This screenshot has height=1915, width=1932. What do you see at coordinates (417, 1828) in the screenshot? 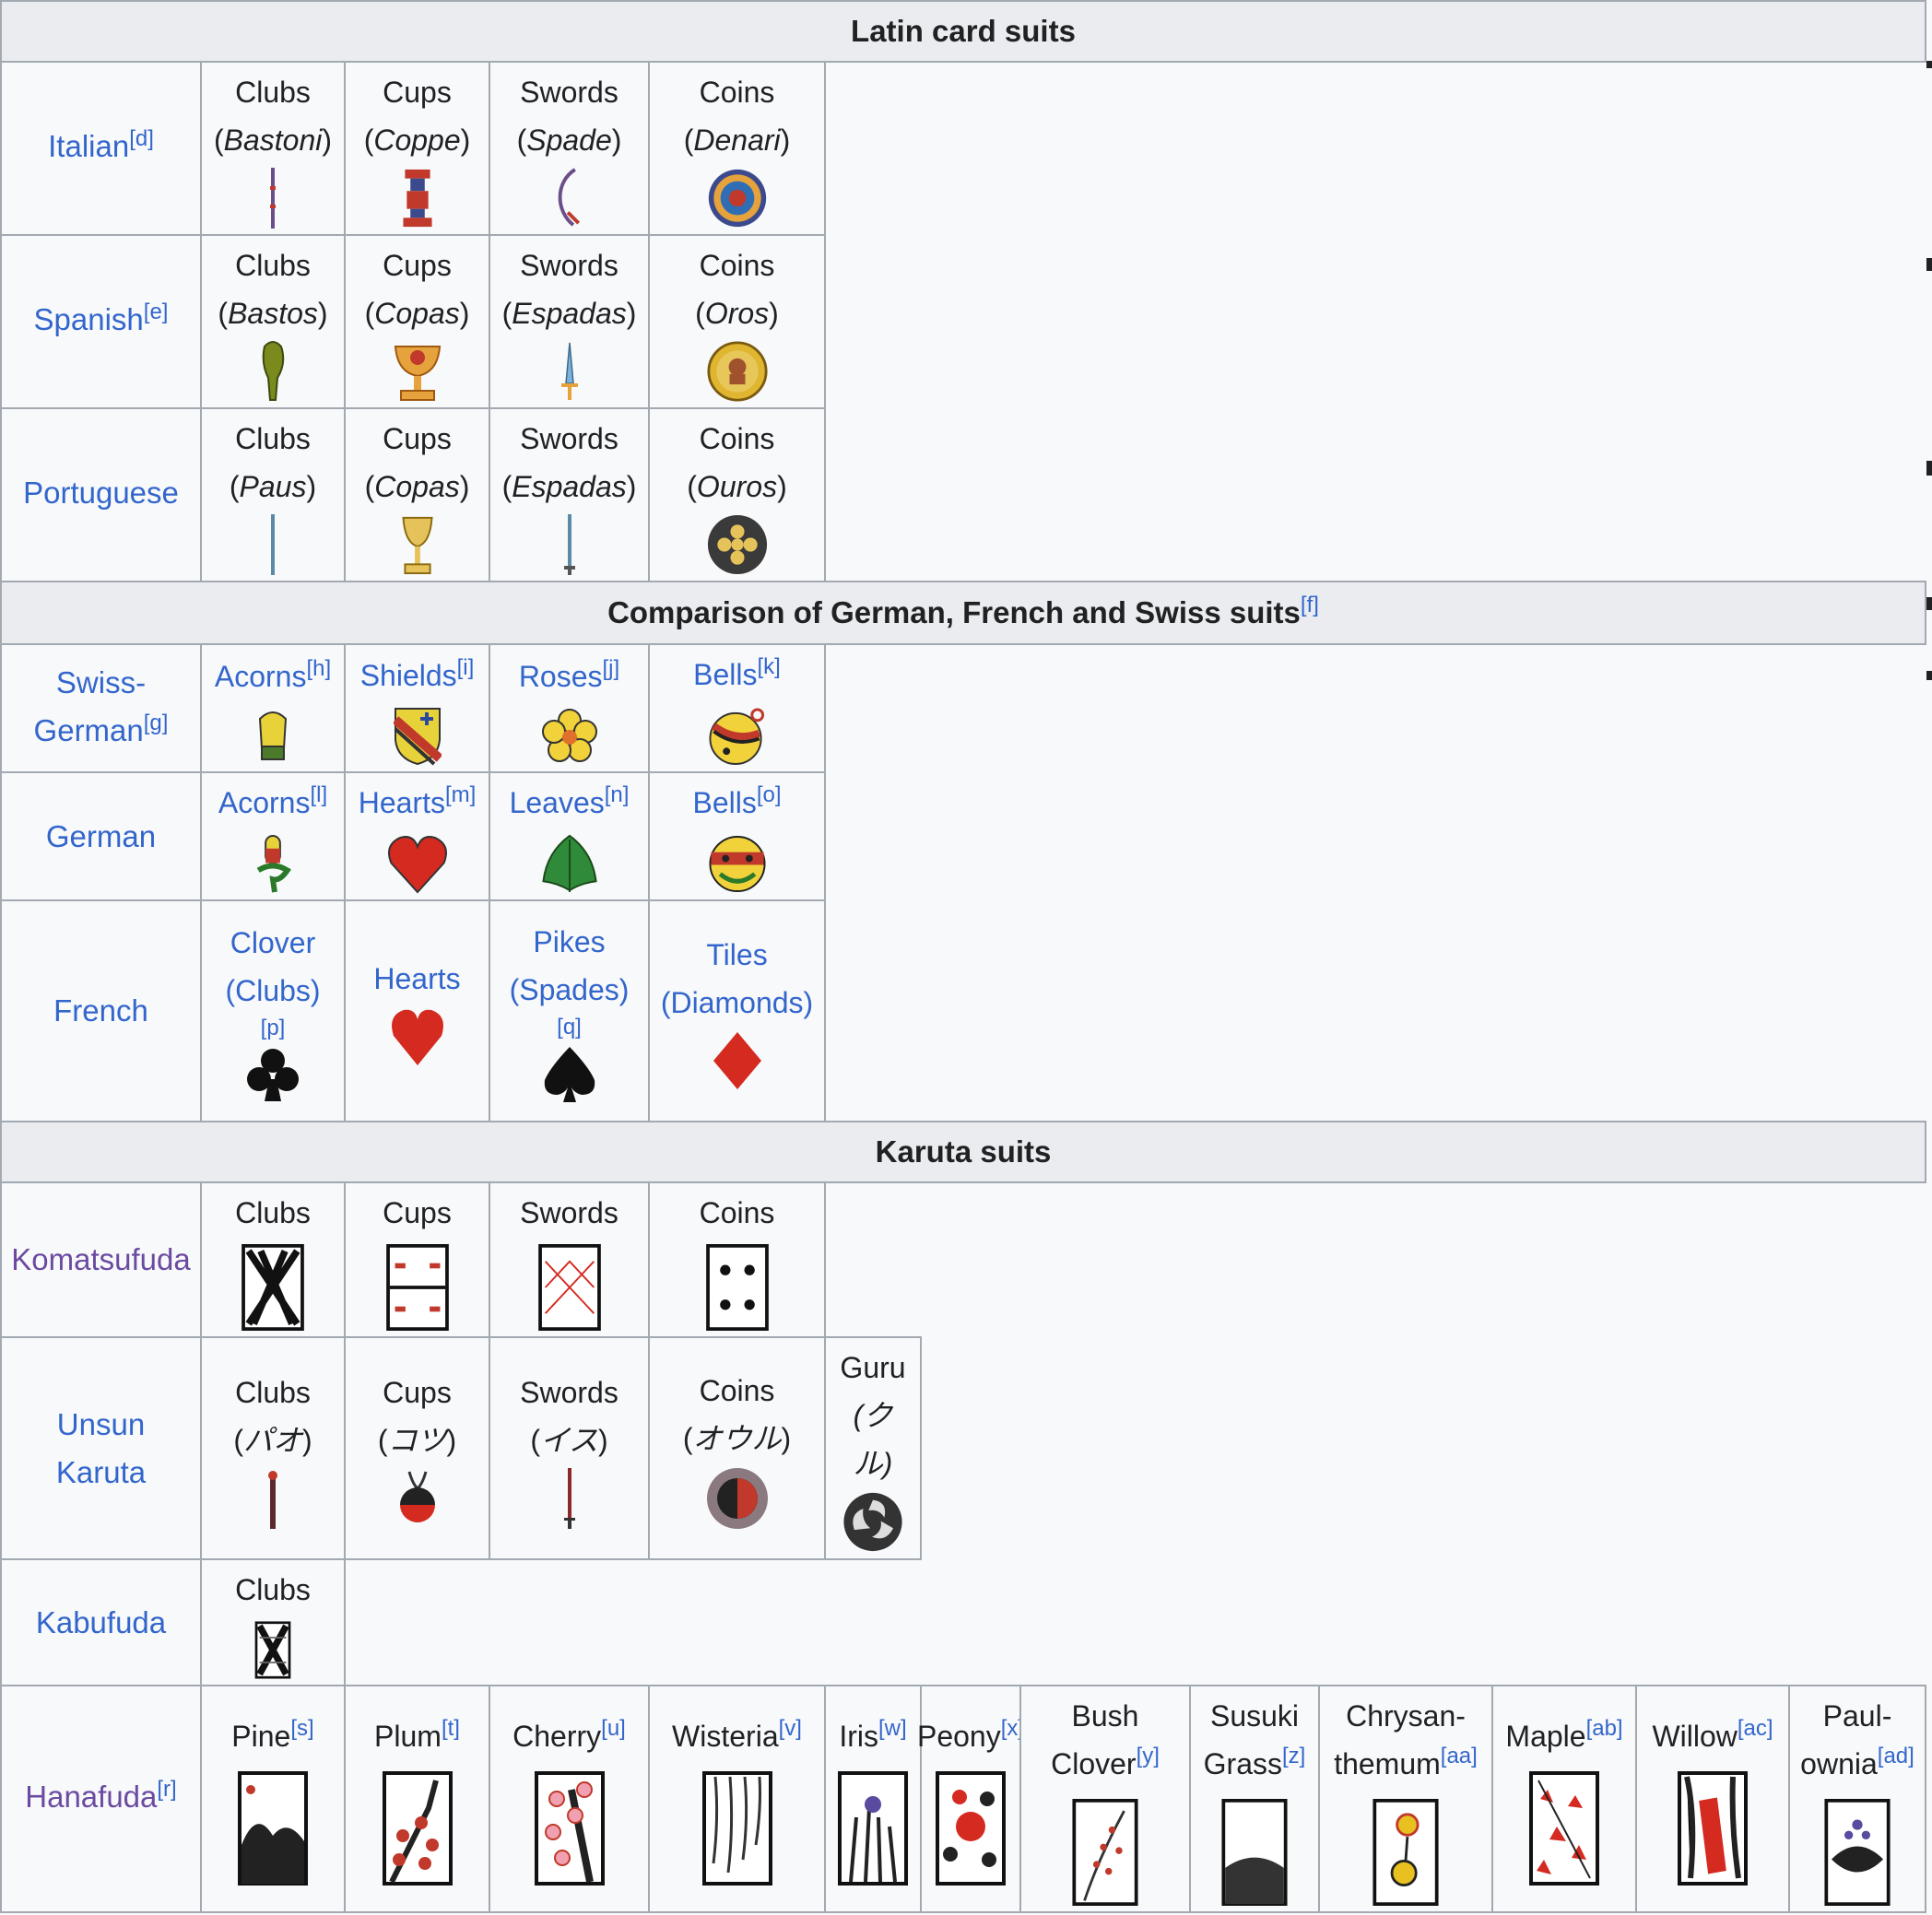
I see `plum-card-icon` at bounding box center [417, 1828].